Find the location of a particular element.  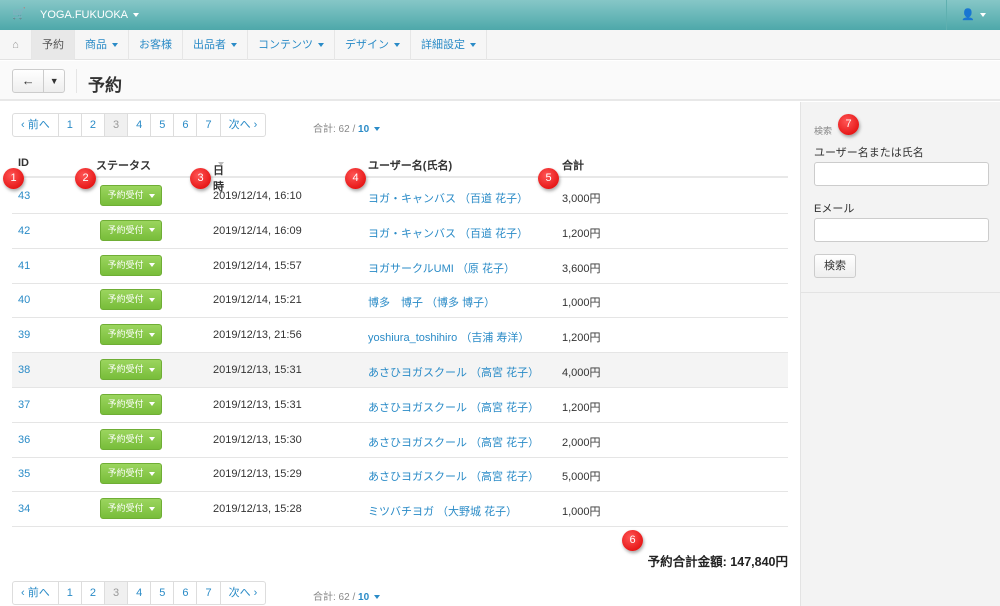

reservation-date: 2019/12/14, 15:21 is located at coordinates (257, 300).